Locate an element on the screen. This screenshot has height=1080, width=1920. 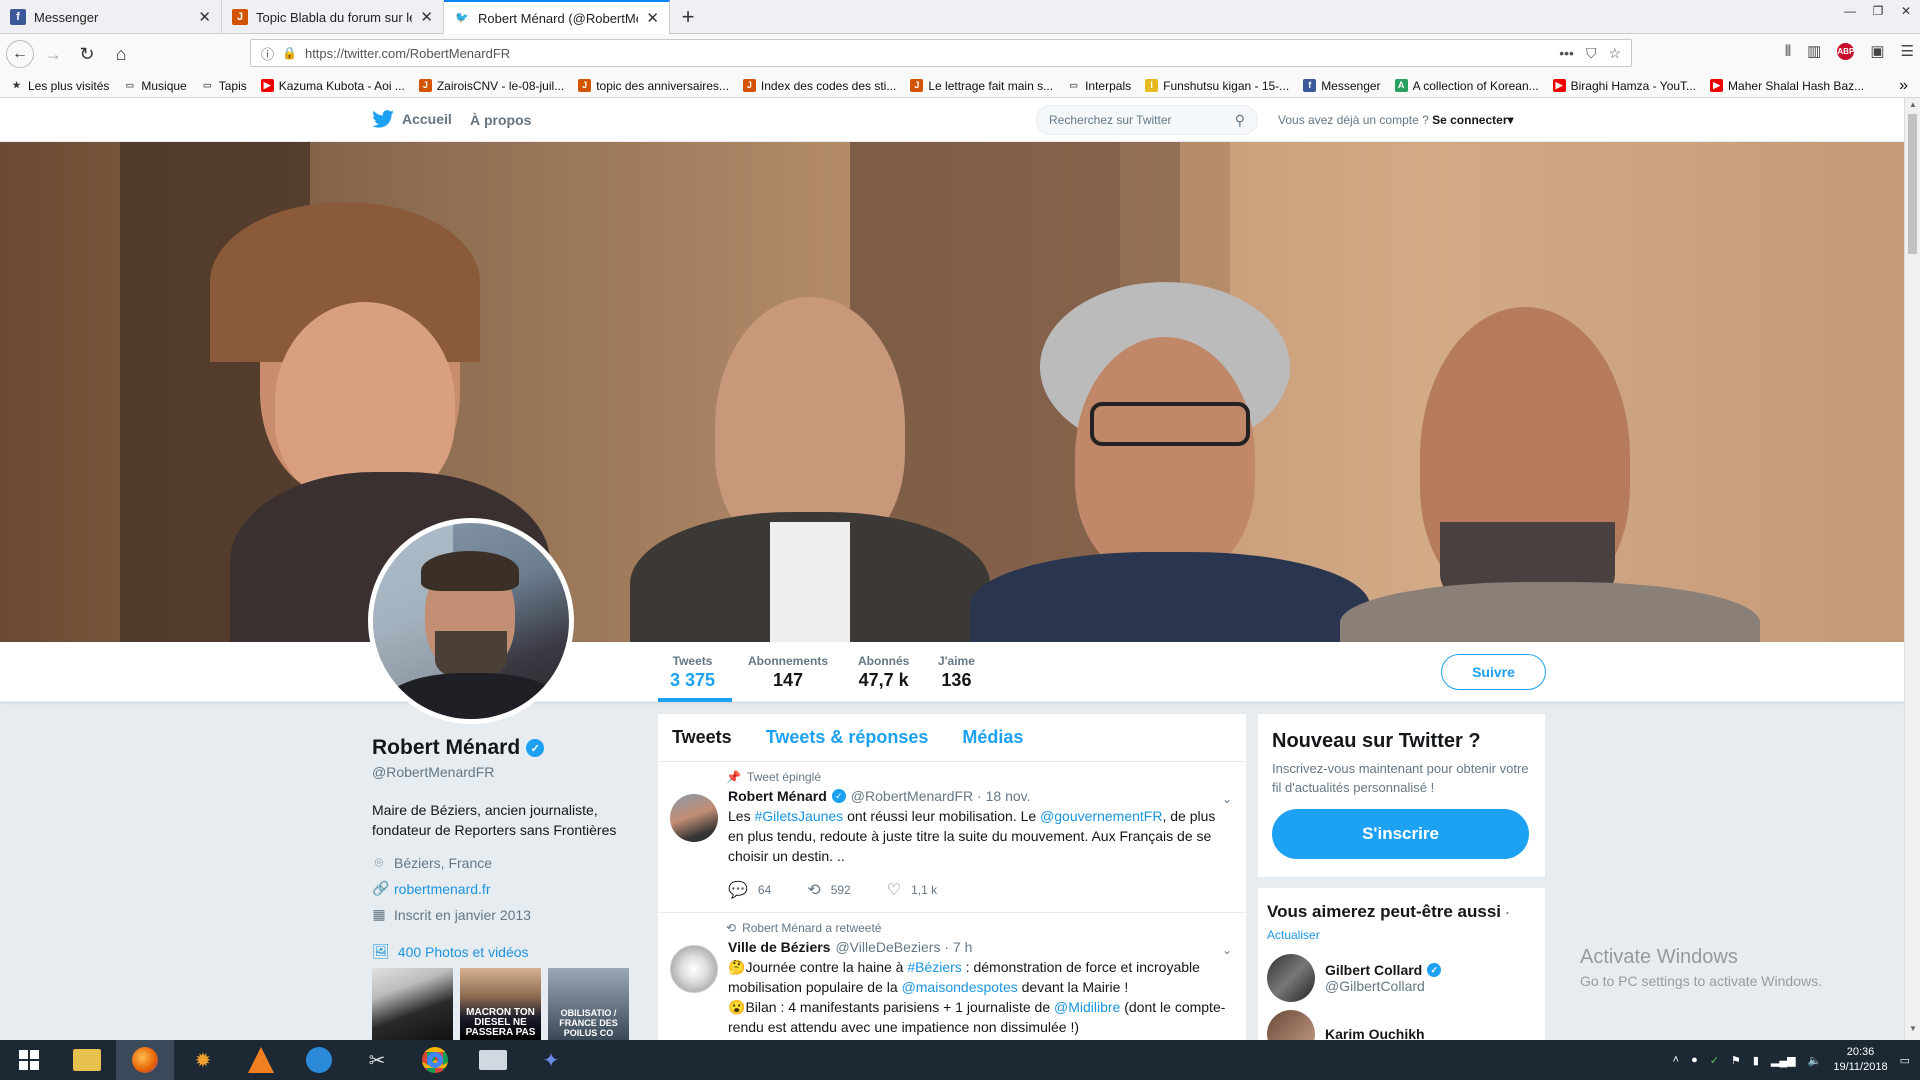
home-link: Accueil is located at coordinates (412, 119).